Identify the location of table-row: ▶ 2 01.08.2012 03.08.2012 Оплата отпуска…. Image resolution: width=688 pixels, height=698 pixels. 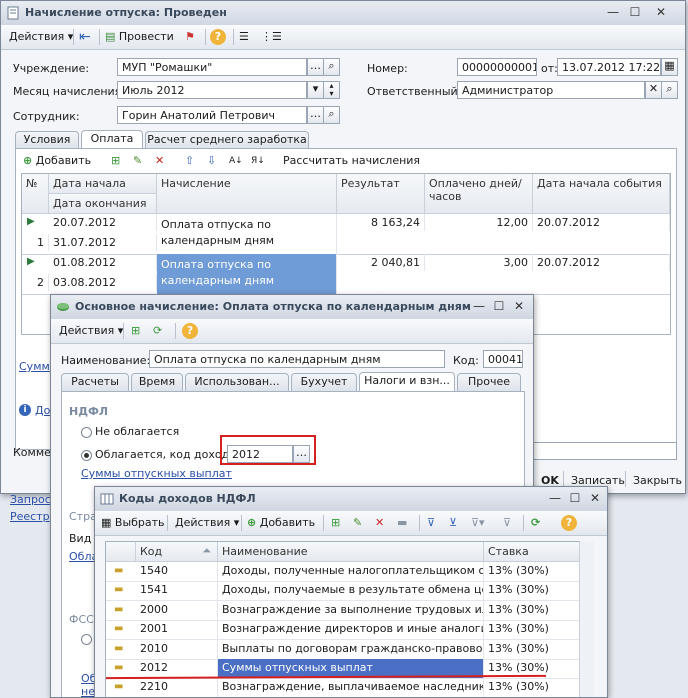
(346, 274).